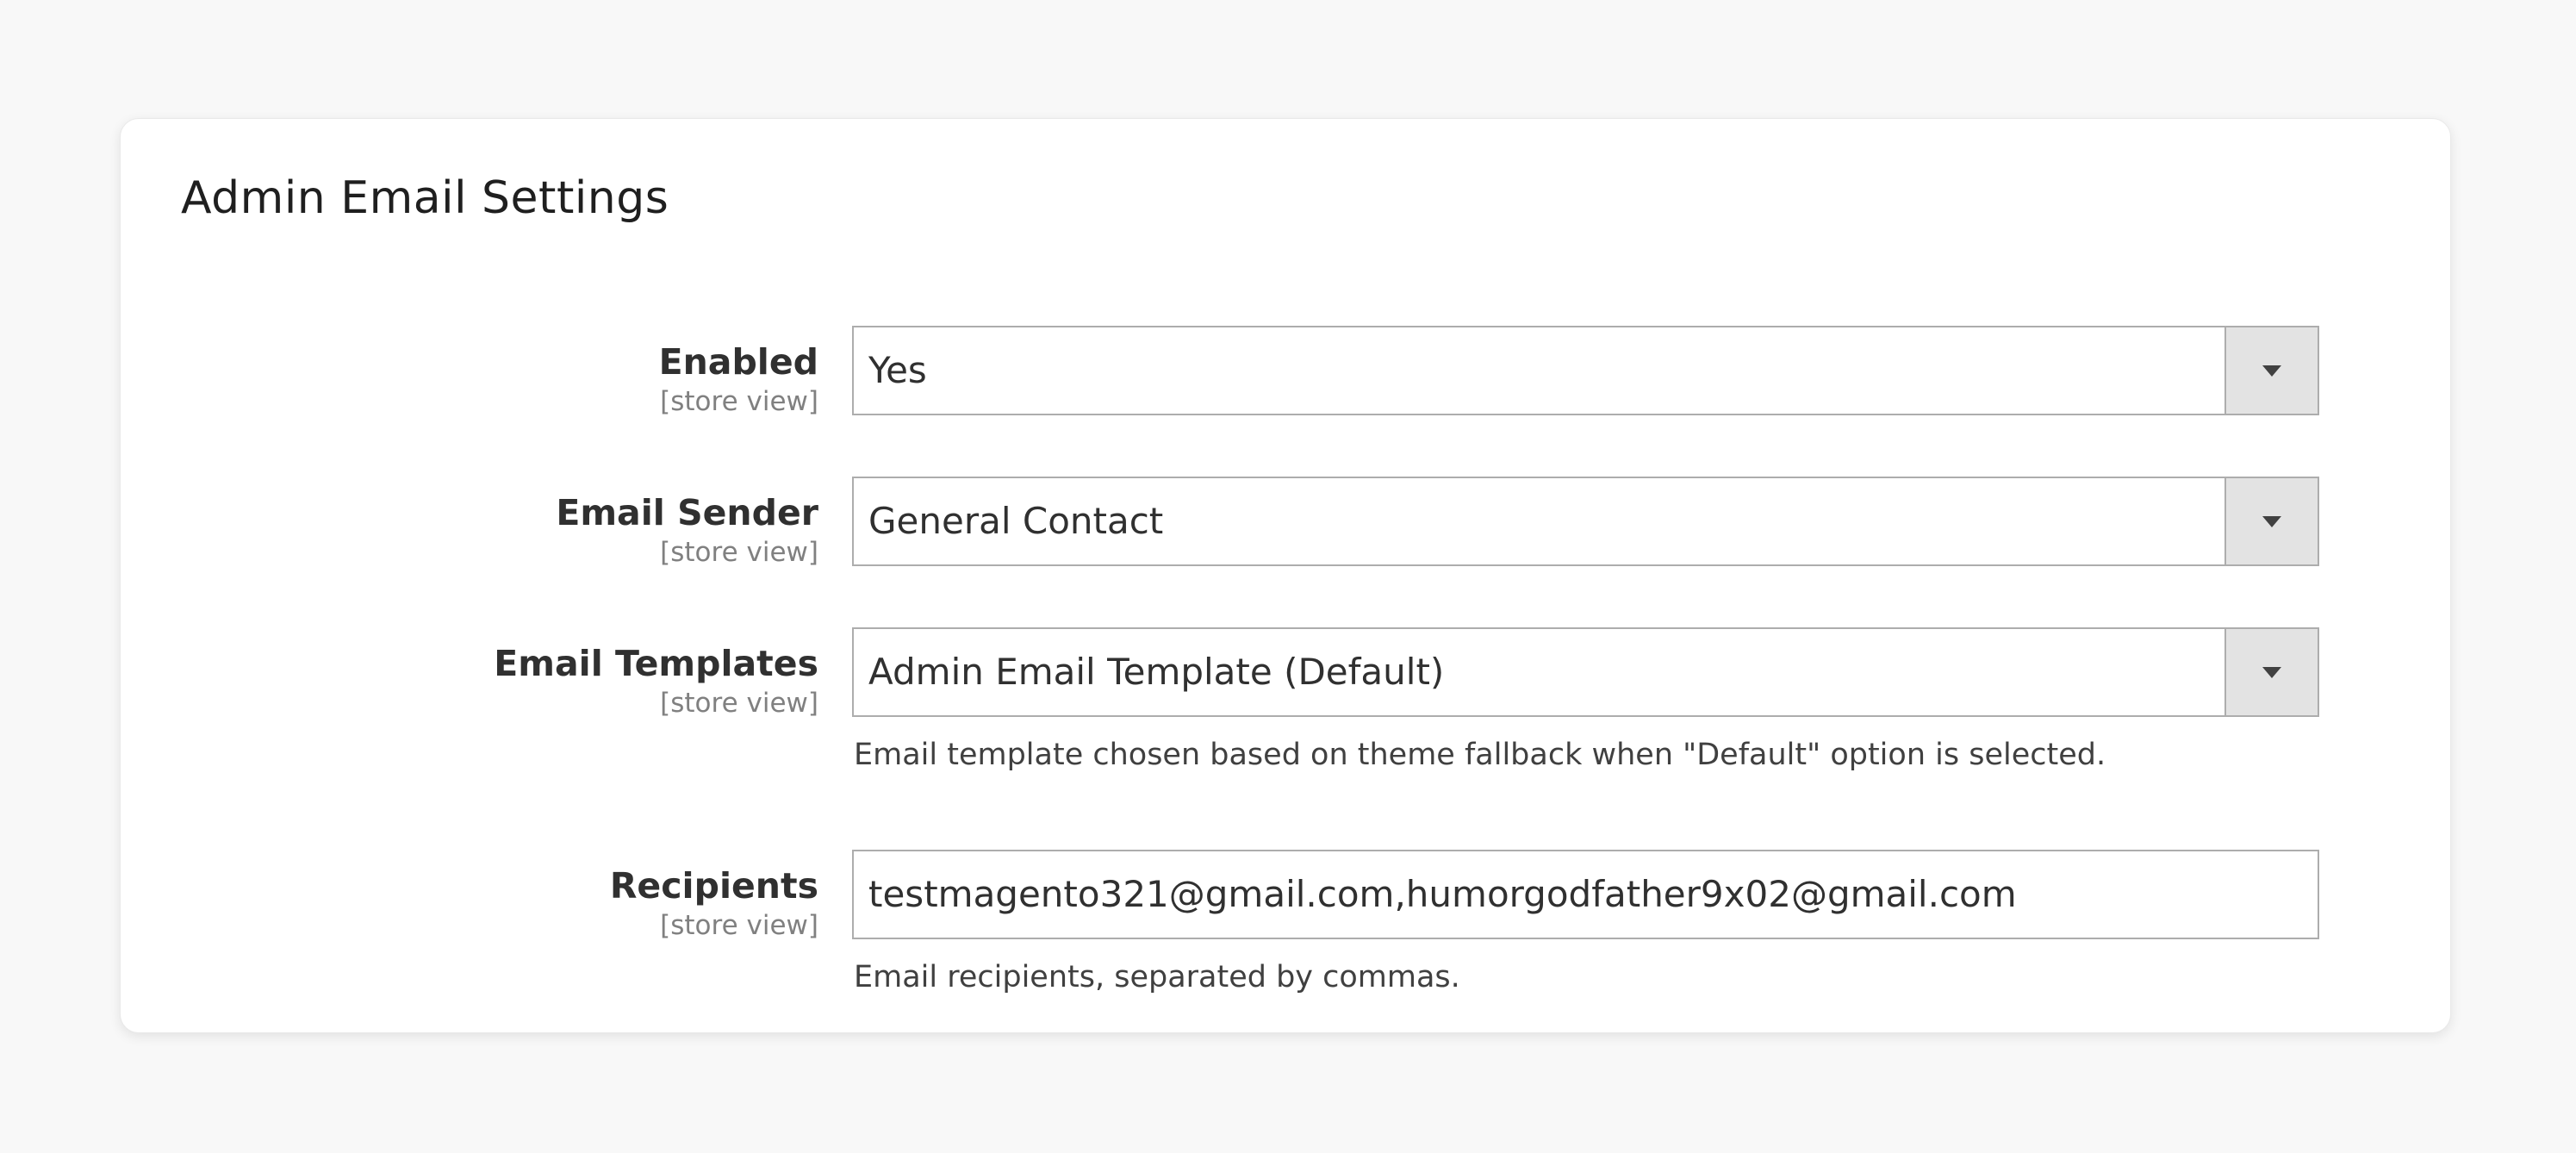  Describe the element at coordinates (1157, 977) in the screenshot. I see `recipients-note: Email recipients, separated by commas.` at that location.